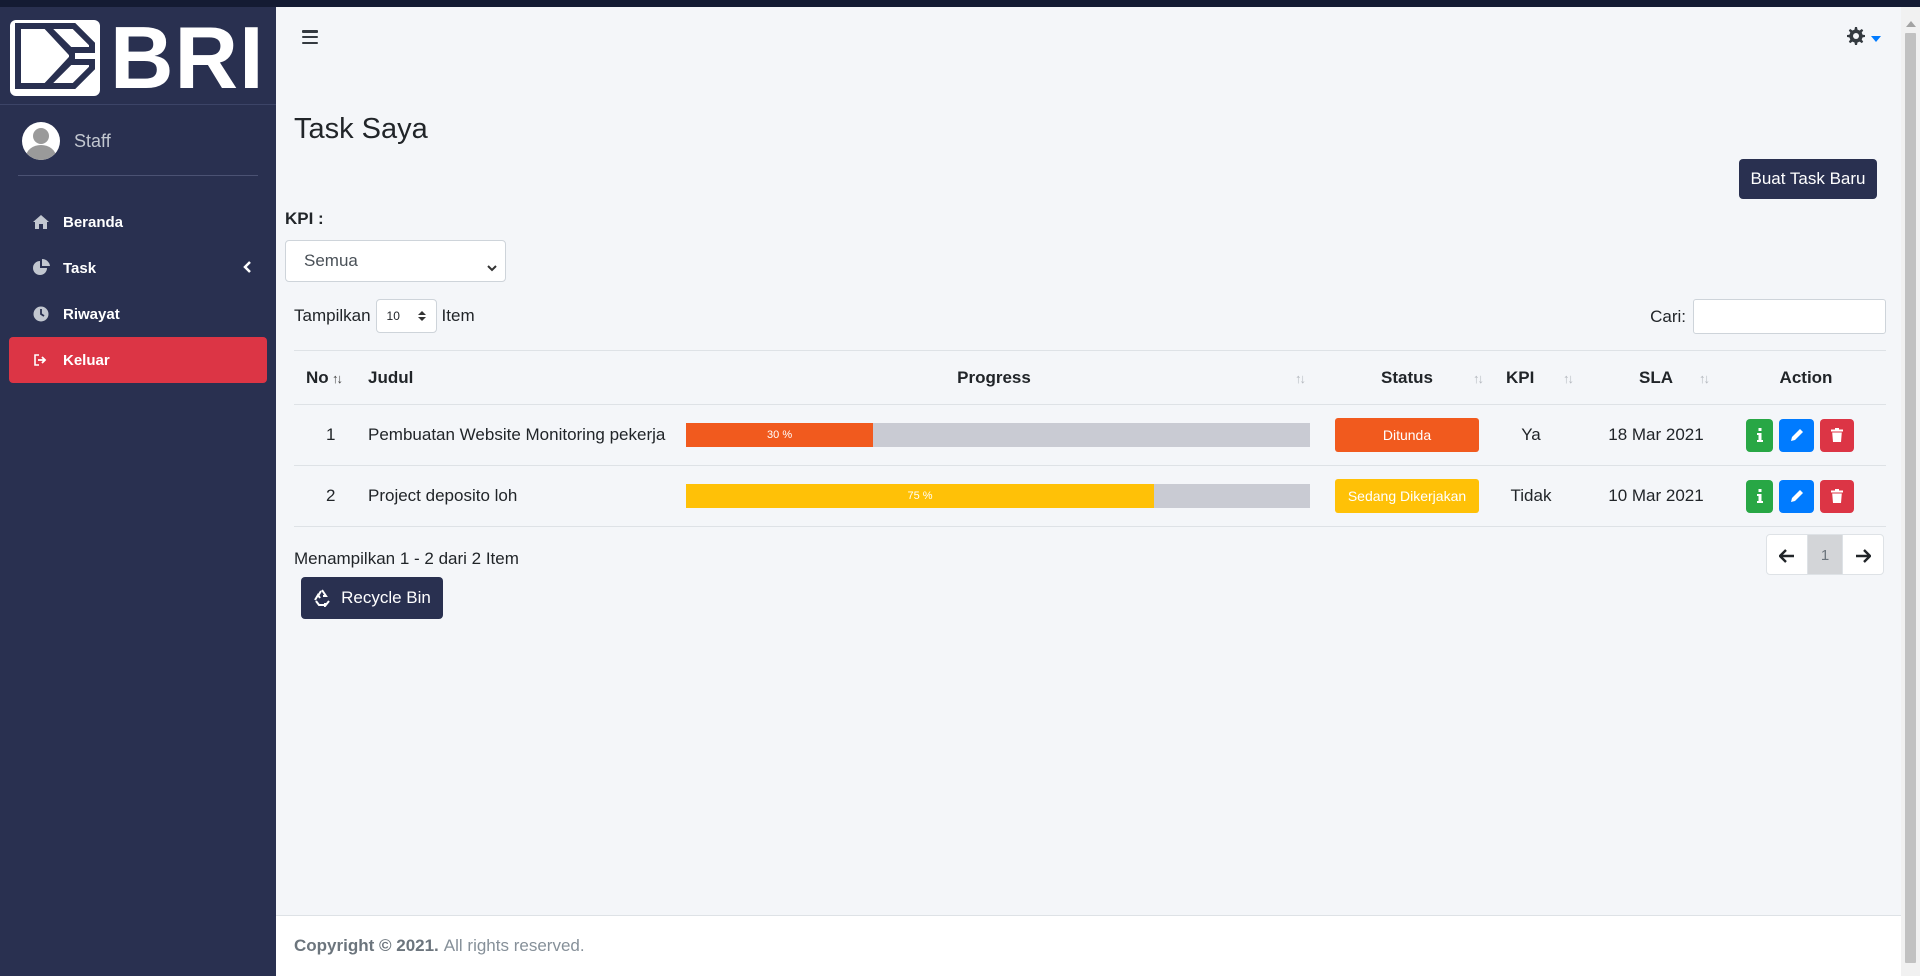 This screenshot has width=1920, height=976. What do you see at coordinates (1808, 179) in the screenshot?
I see `new-task-button: Buat Task Baru` at bounding box center [1808, 179].